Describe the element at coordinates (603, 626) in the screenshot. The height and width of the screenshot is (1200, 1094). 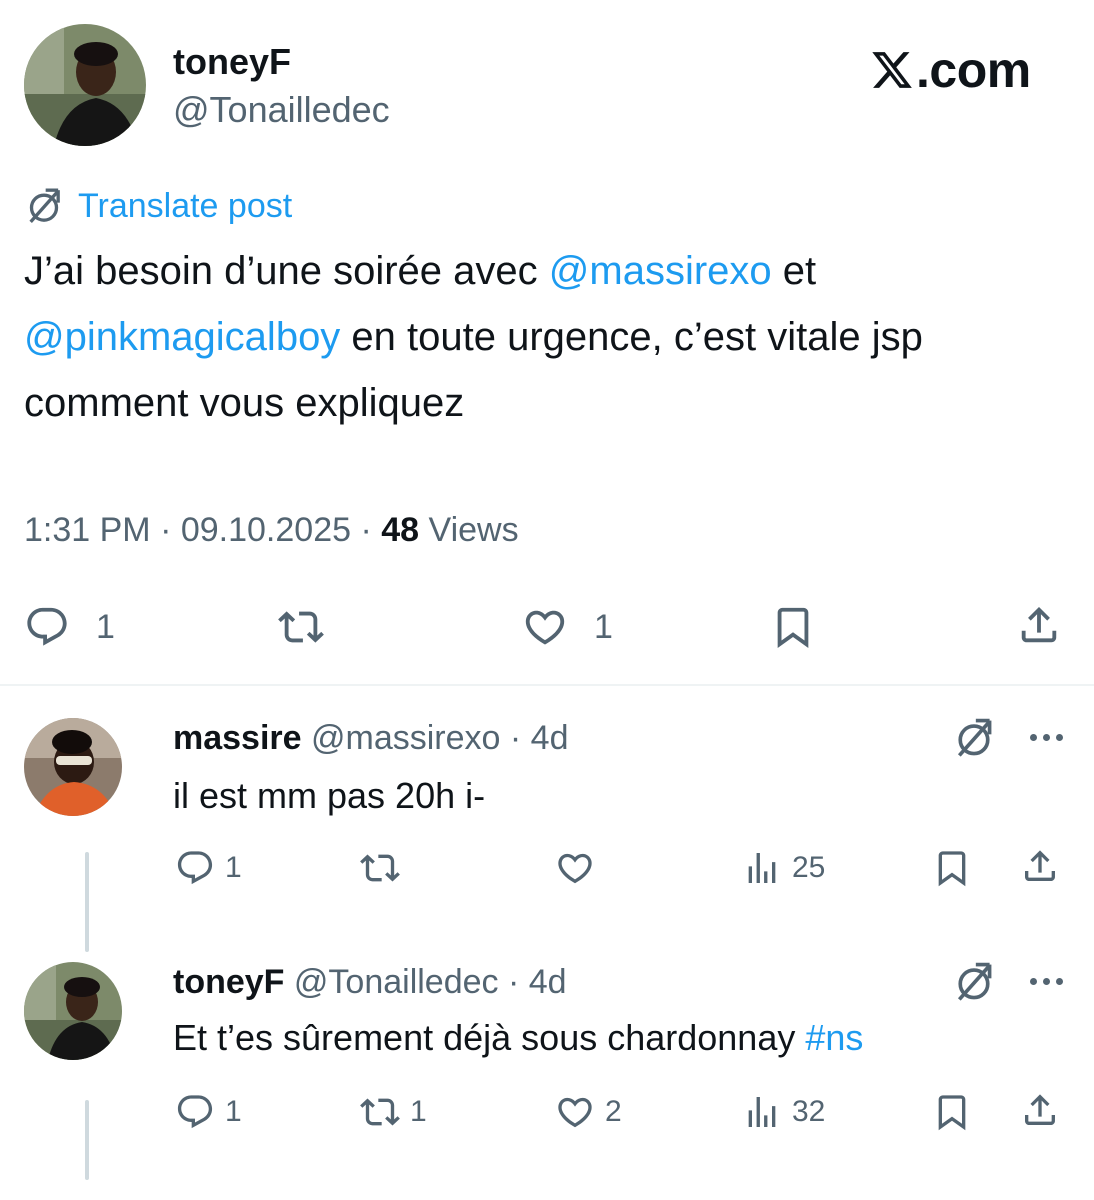
I see `like-count: 1` at that location.